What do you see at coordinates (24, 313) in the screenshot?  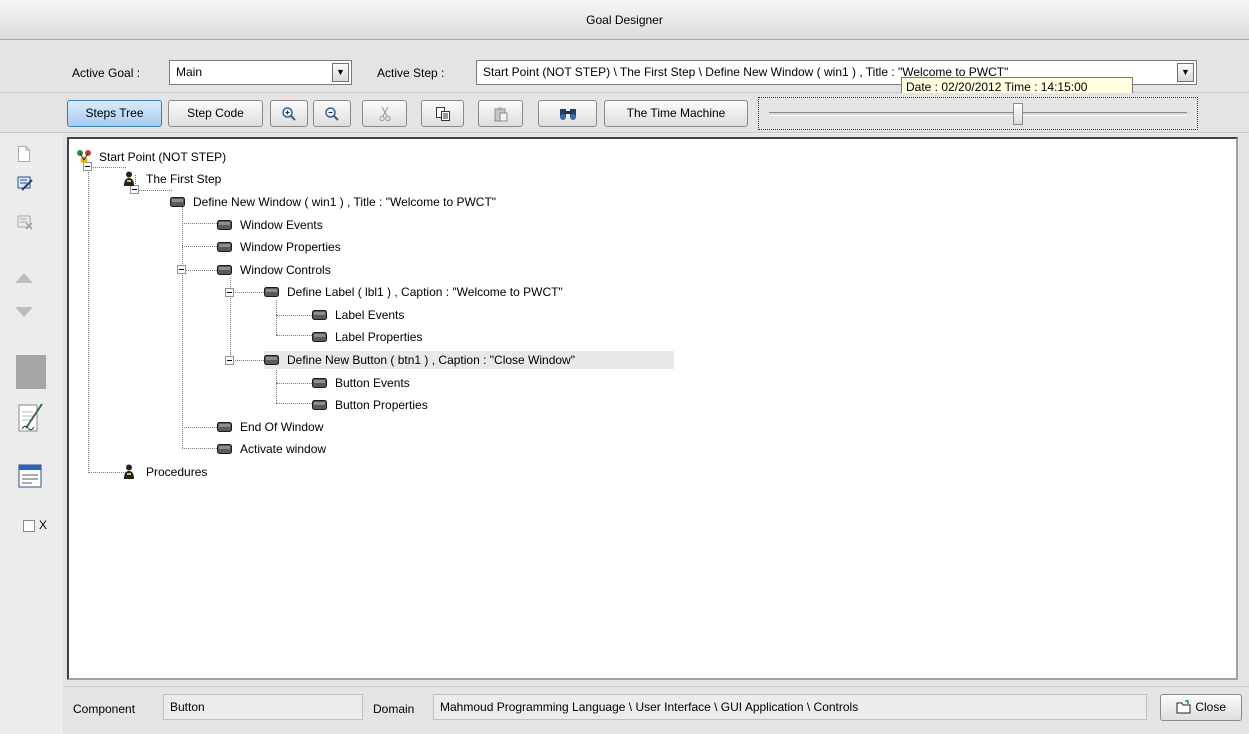 I see `move-down-icon` at bounding box center [24, 313].